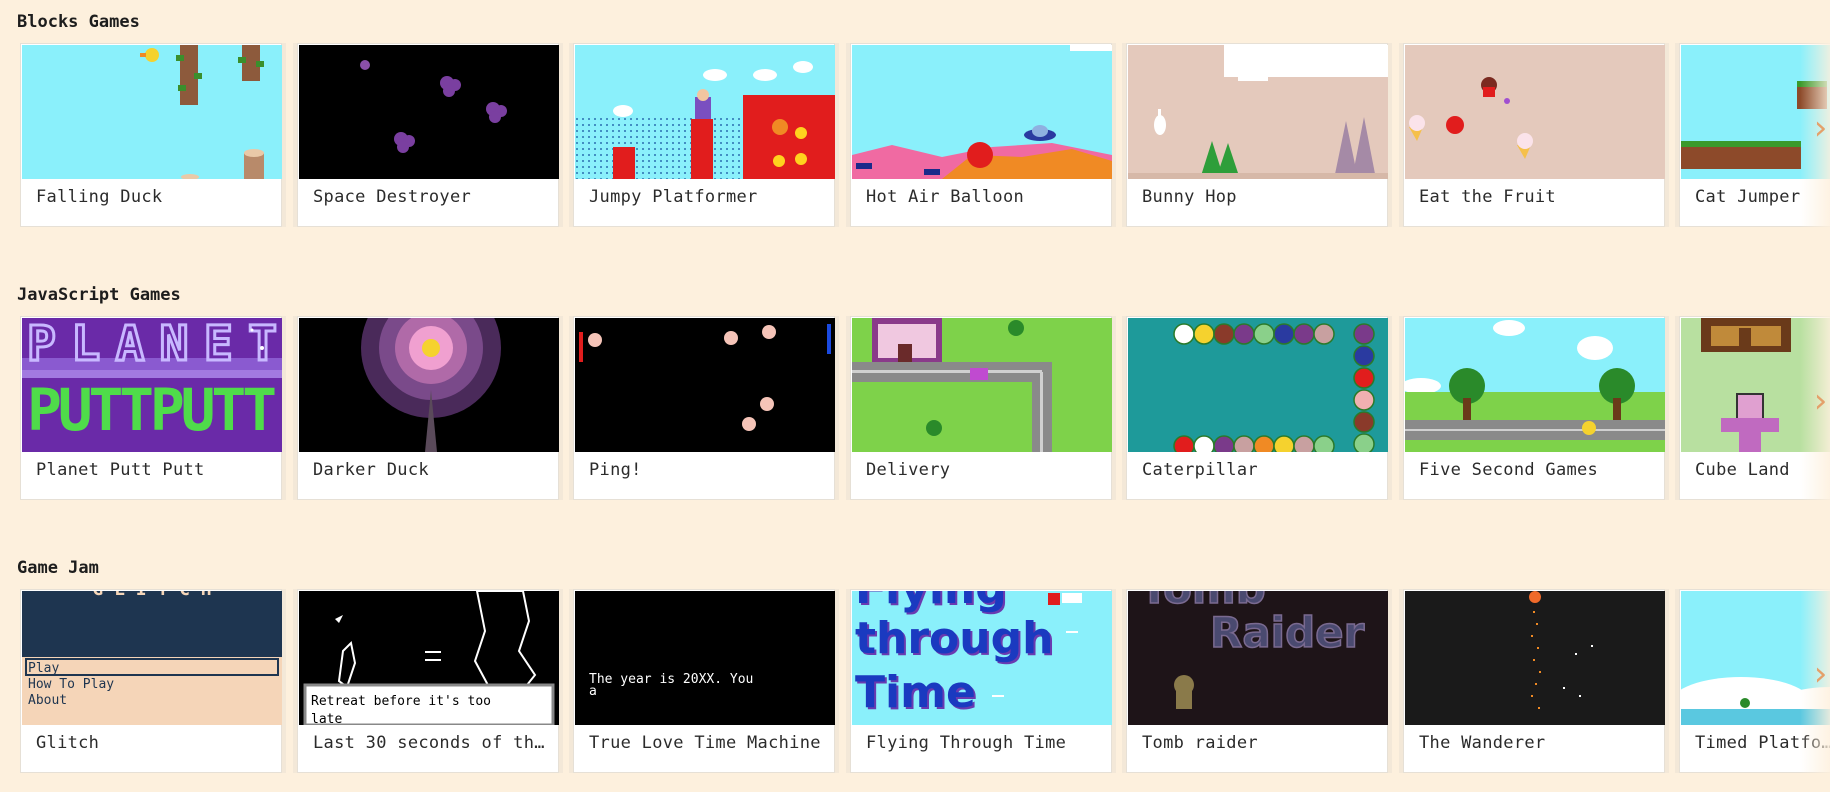 The image size is (1830, 792). What do you see at coordinates (401, 701) in the screenshot?
I see `thumb-dialog-line1: Retreat before it's too` at bounding box center [401, 701].